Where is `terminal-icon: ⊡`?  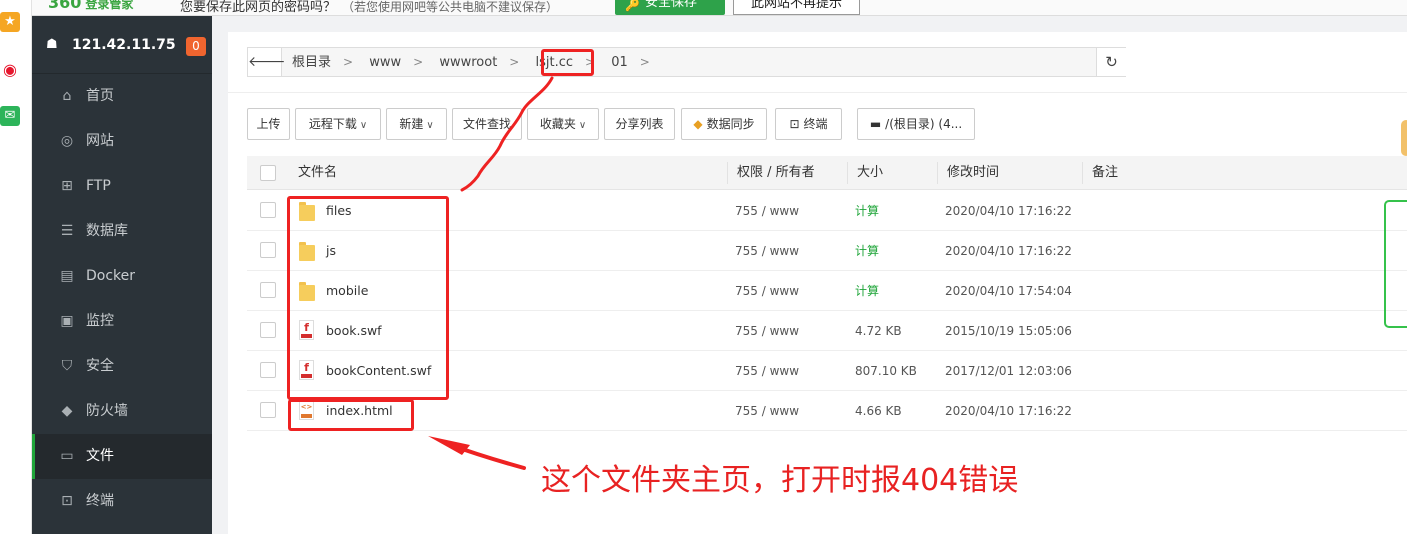 terminal-icon: ⊡ is located at coordinates (794, 124).